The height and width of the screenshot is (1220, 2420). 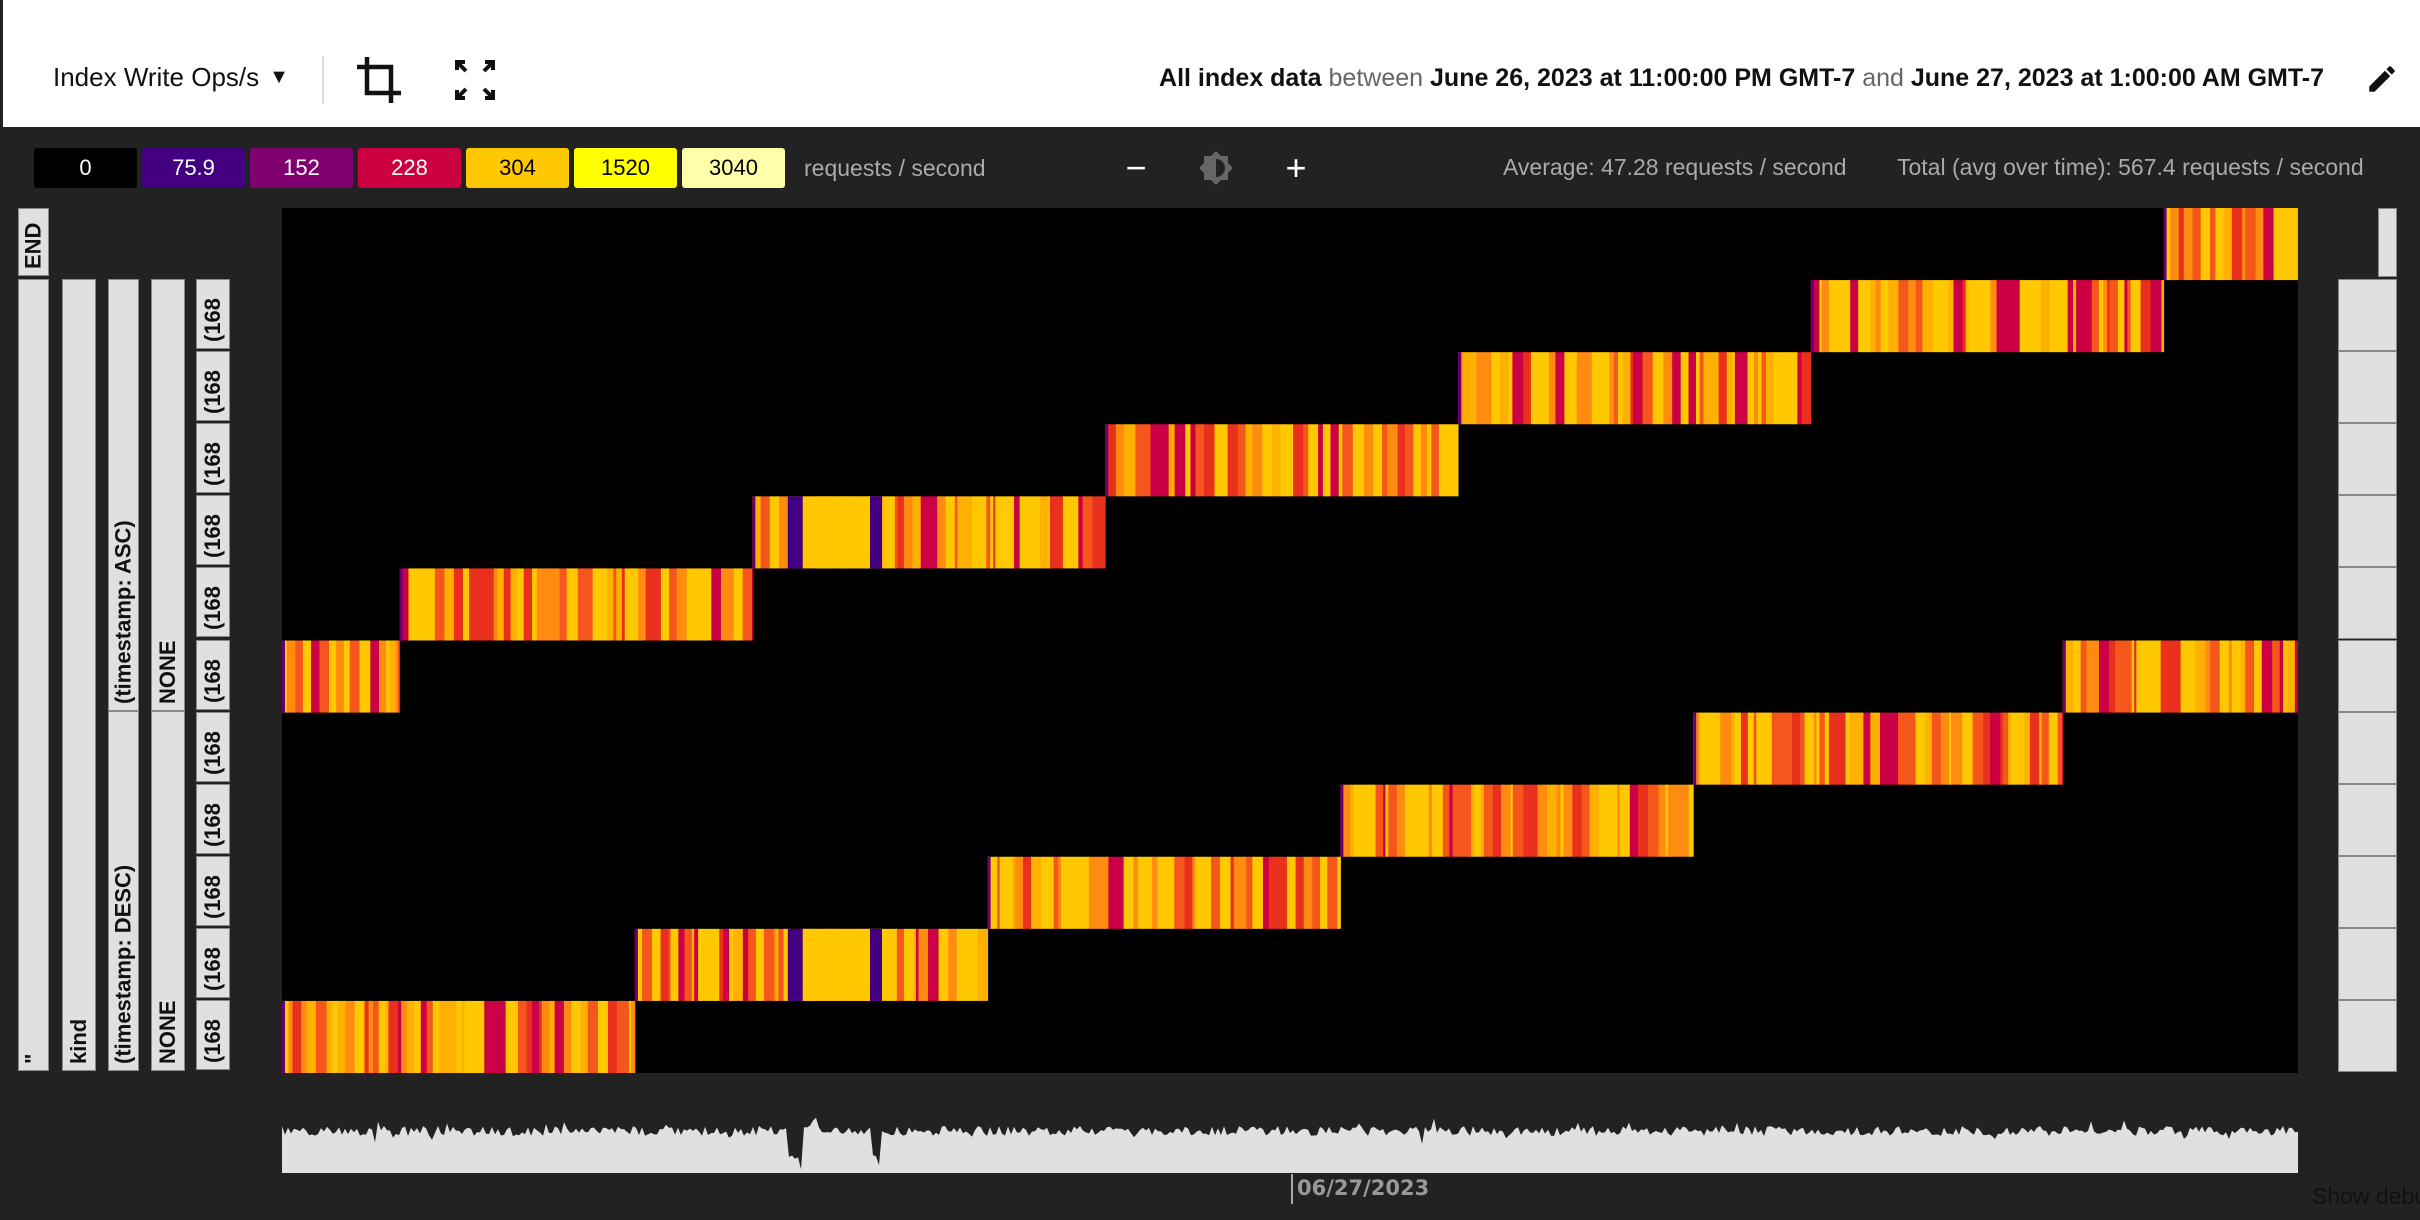 What do you see at coordinates (171, 77) in the screenshot?
I see `metric-dropdown: Index Write Ops/s ▼` at bounding box center [171, 77].